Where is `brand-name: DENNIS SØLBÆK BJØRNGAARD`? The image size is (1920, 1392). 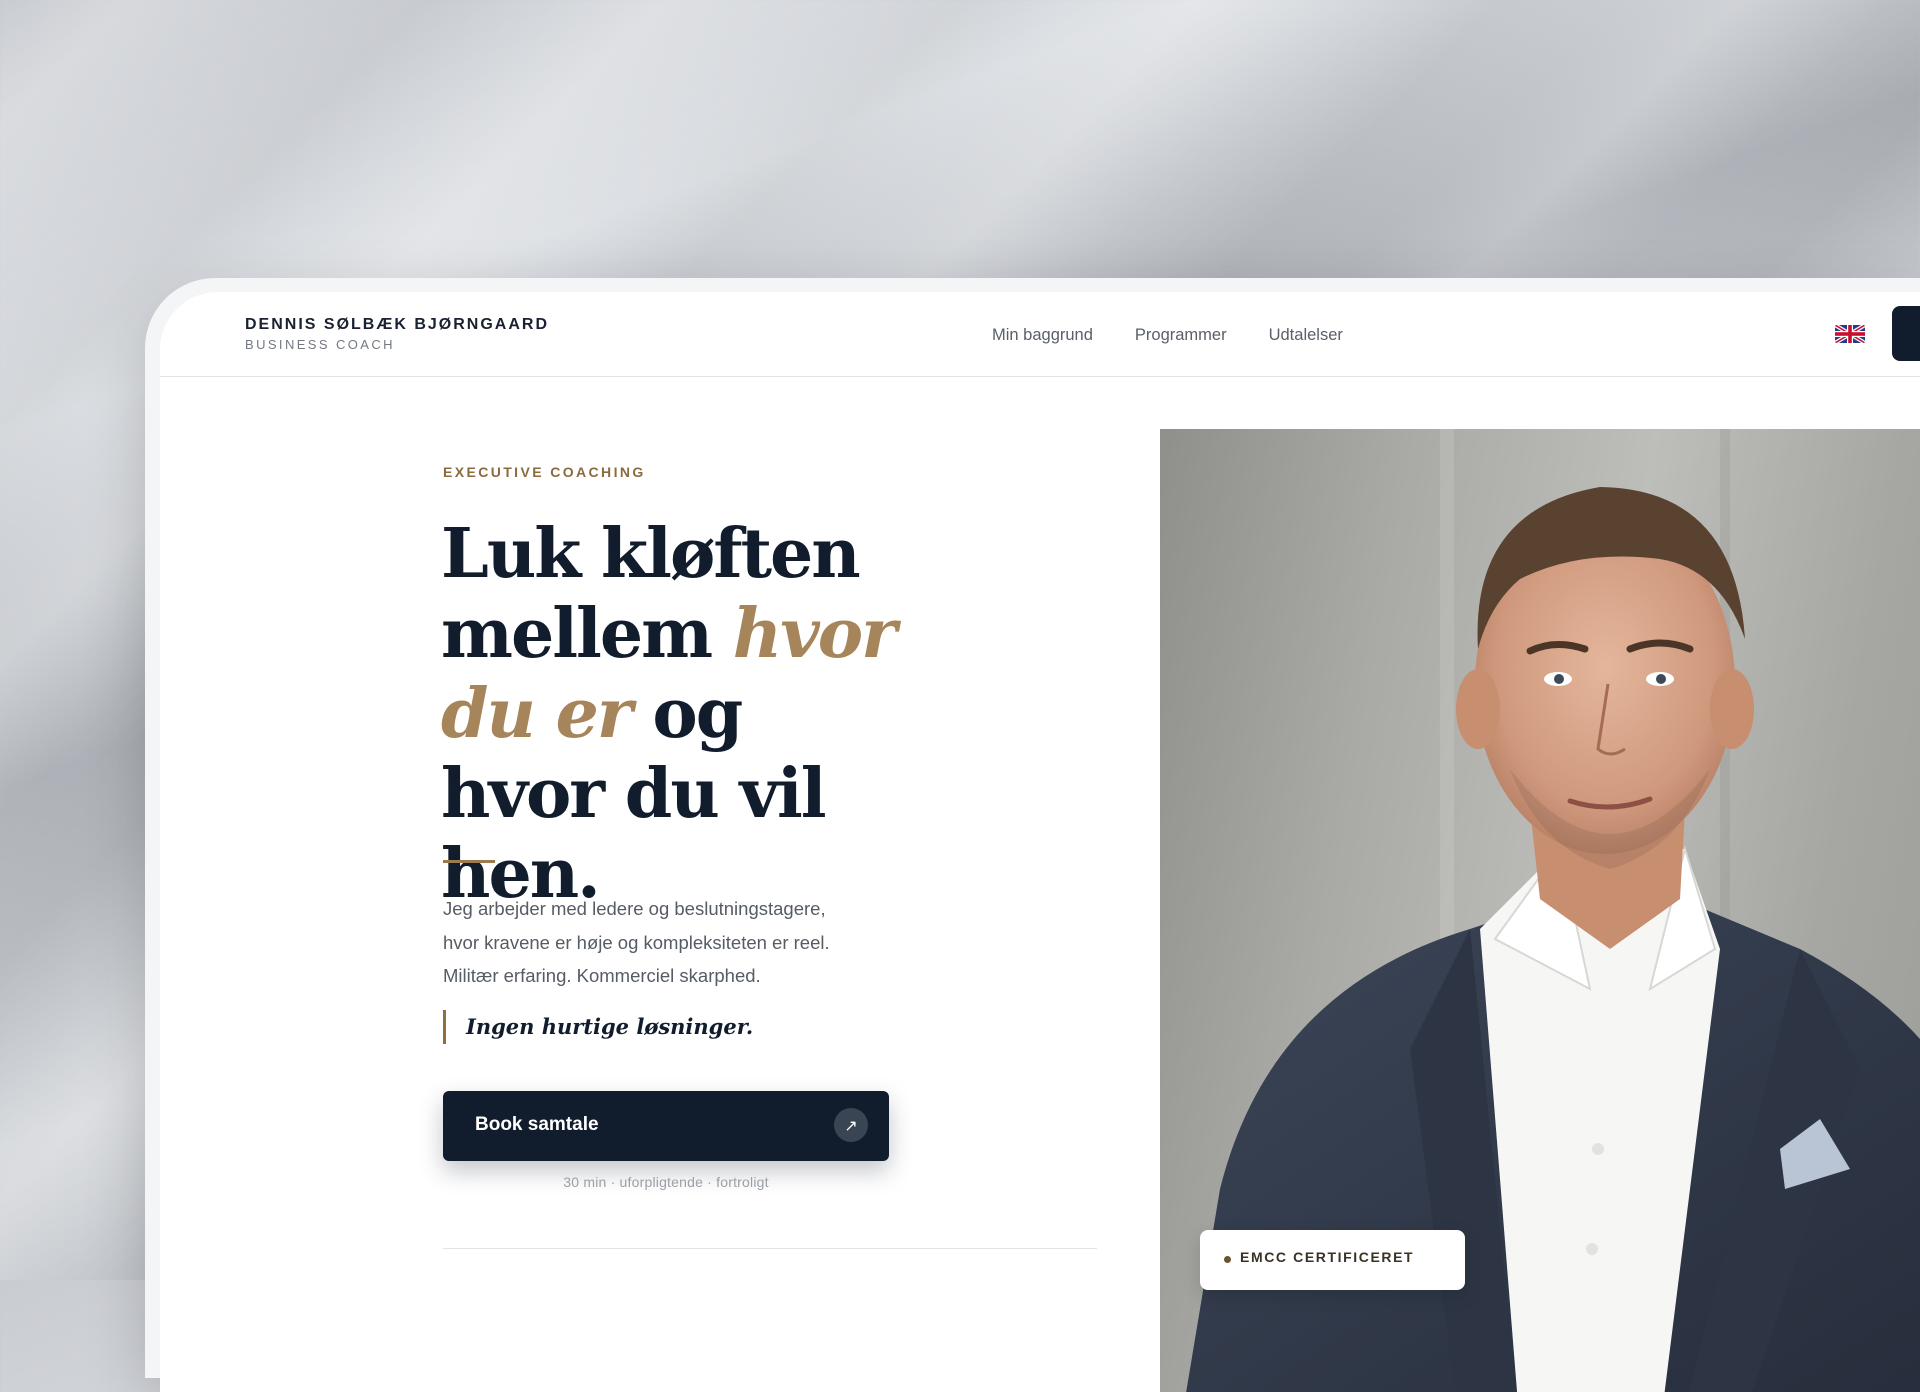
brand-name: DENNIS SØLBÆK BJØRNGAARD is located at coordinates (397, 324).